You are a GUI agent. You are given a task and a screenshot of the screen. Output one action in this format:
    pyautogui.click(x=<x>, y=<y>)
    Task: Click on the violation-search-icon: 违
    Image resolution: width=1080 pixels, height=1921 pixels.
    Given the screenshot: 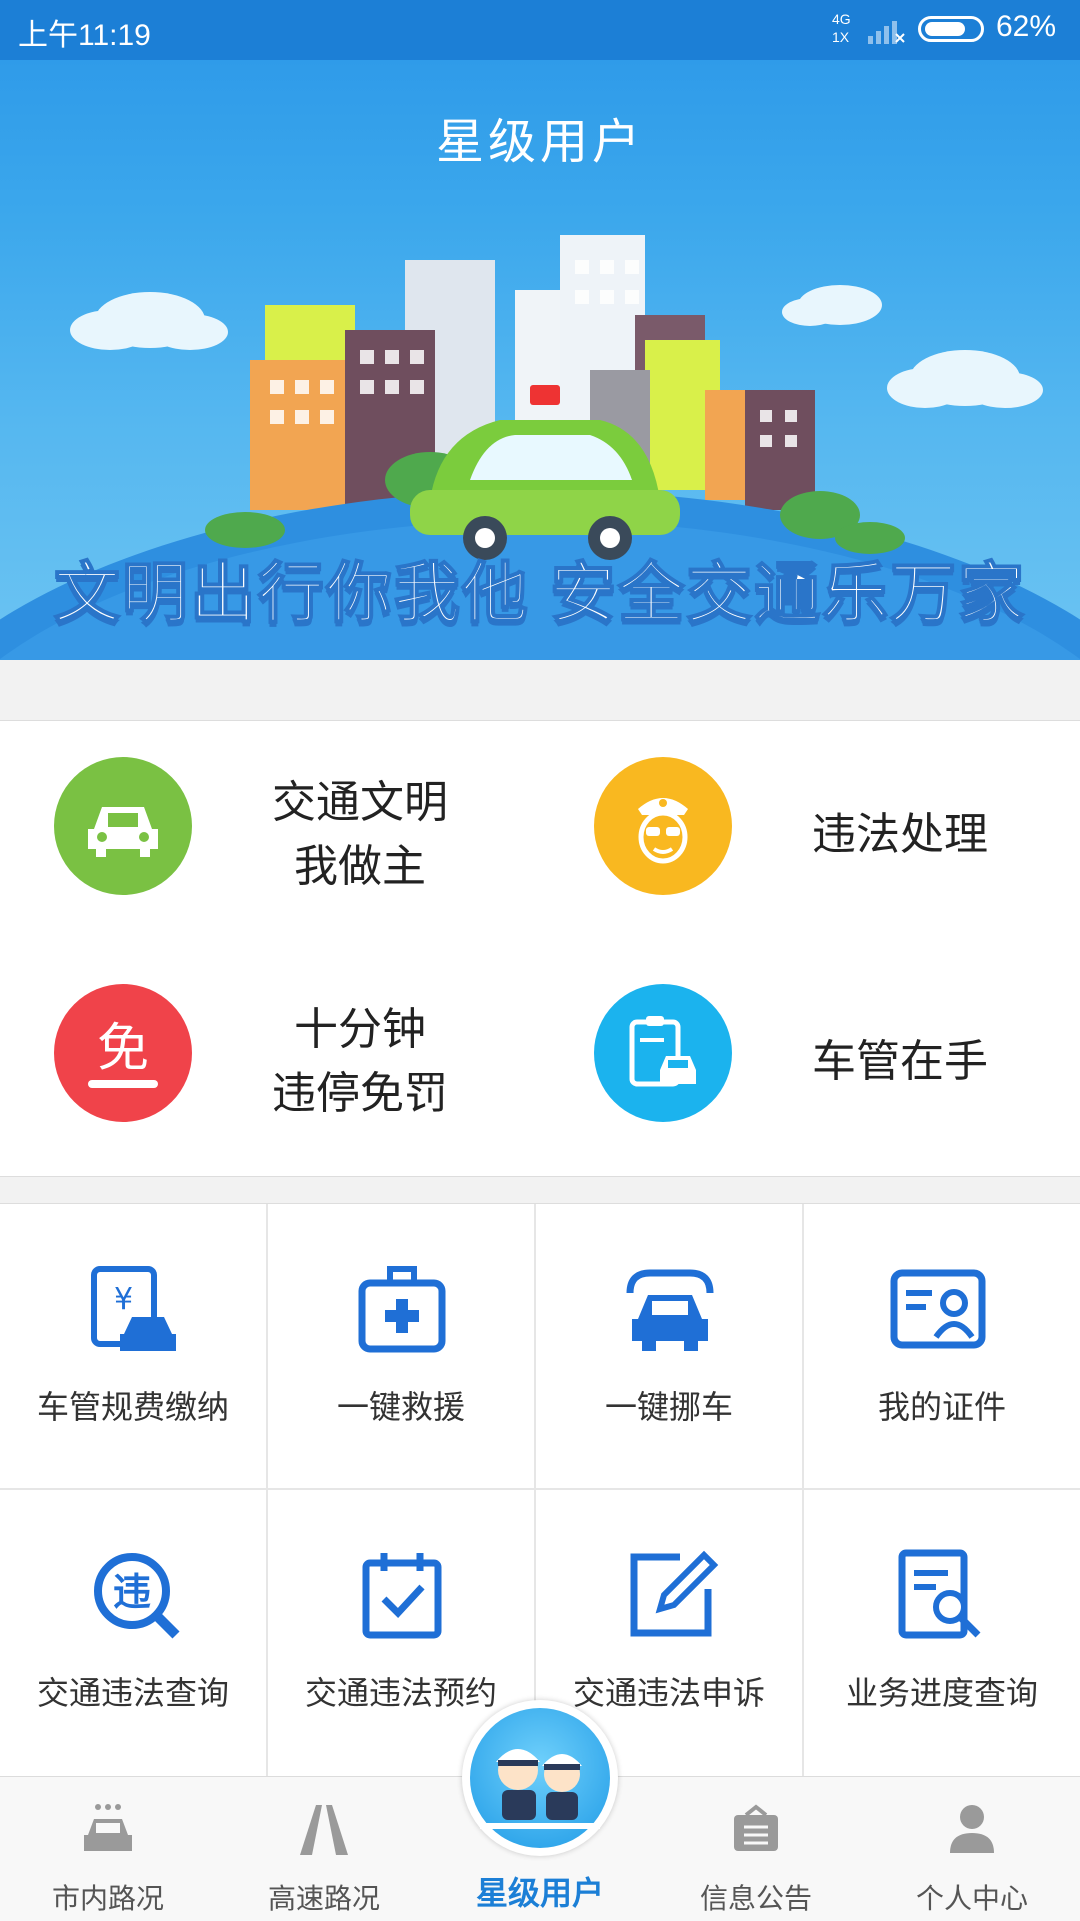 What is the action you would take?
    pyautogui.click(x=137, y=1596)
    